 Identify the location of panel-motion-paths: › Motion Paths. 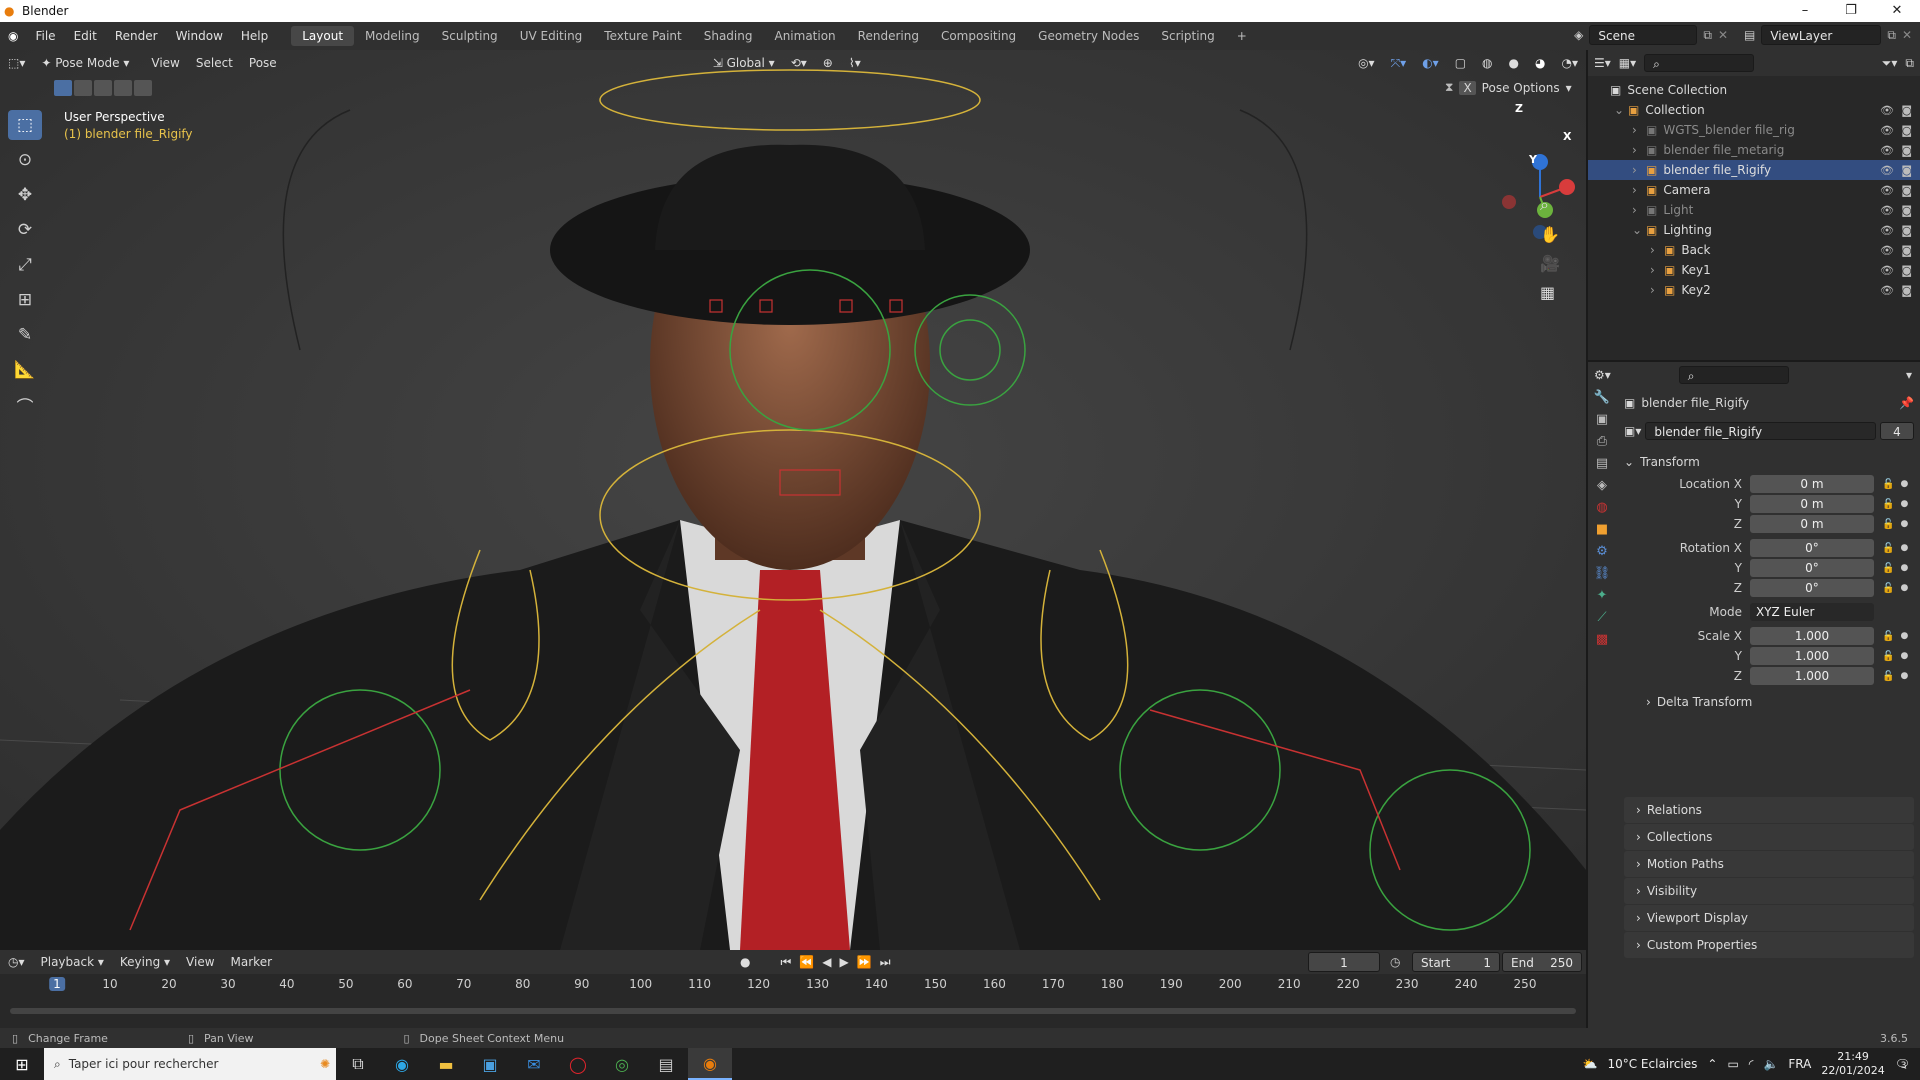
(1769, 864).